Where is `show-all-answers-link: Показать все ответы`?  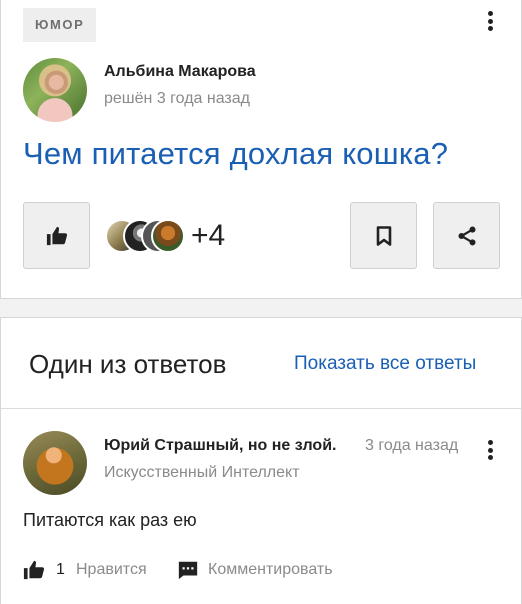
show-all-answers-link: Показать все ответы is located at coordinates (385, 364).